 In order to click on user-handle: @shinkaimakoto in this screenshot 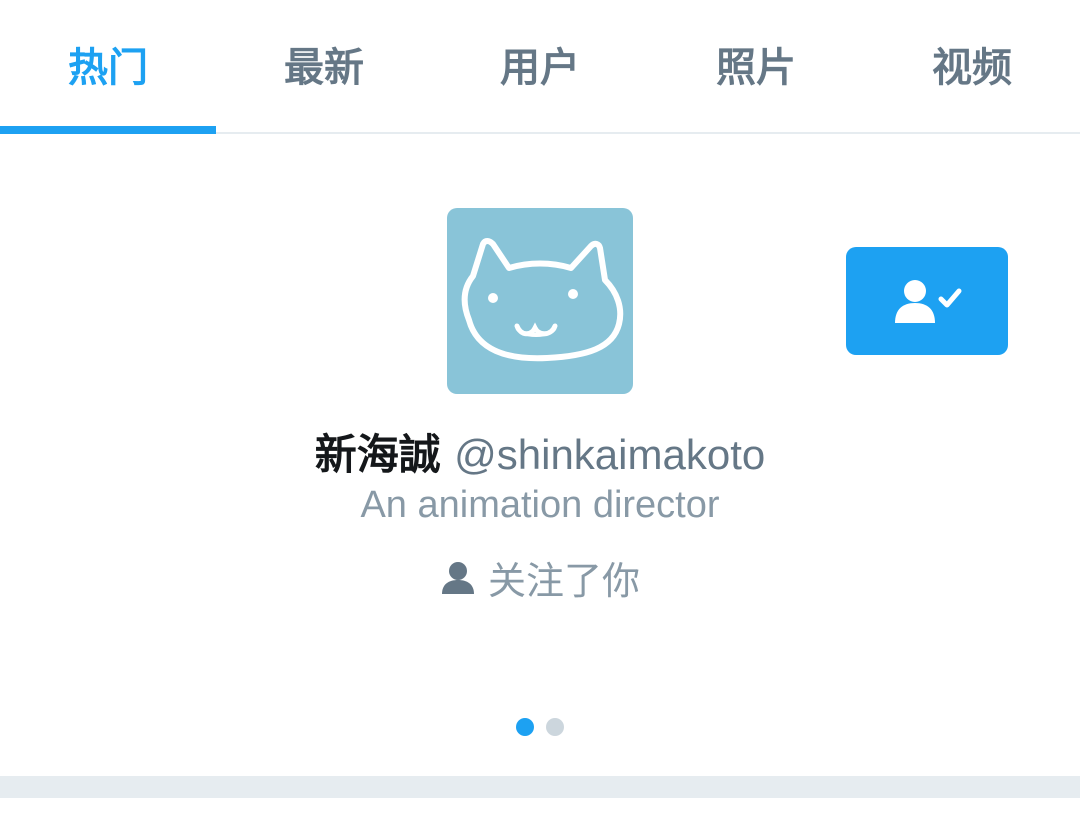, I will do `click(610, 454)`.